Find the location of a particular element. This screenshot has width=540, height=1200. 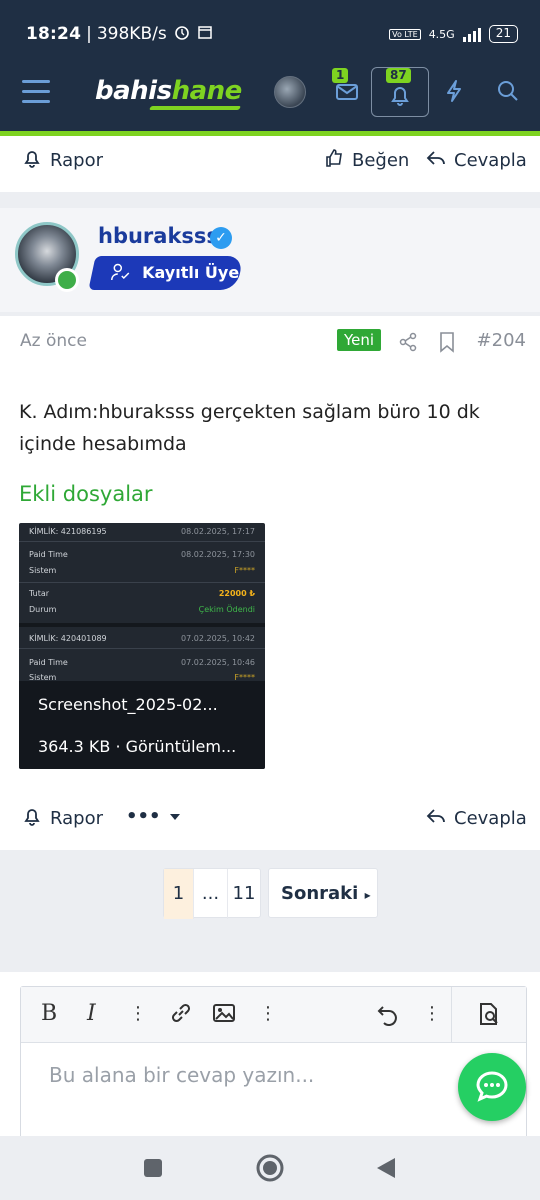

chat-fab-button is located at coordinates (492, 1087).